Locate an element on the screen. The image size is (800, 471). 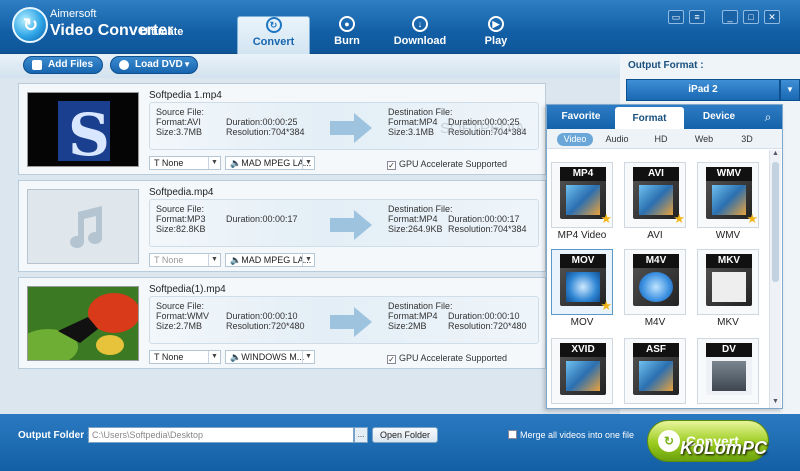
format-dv: DV is located at coordinates (728, 371).